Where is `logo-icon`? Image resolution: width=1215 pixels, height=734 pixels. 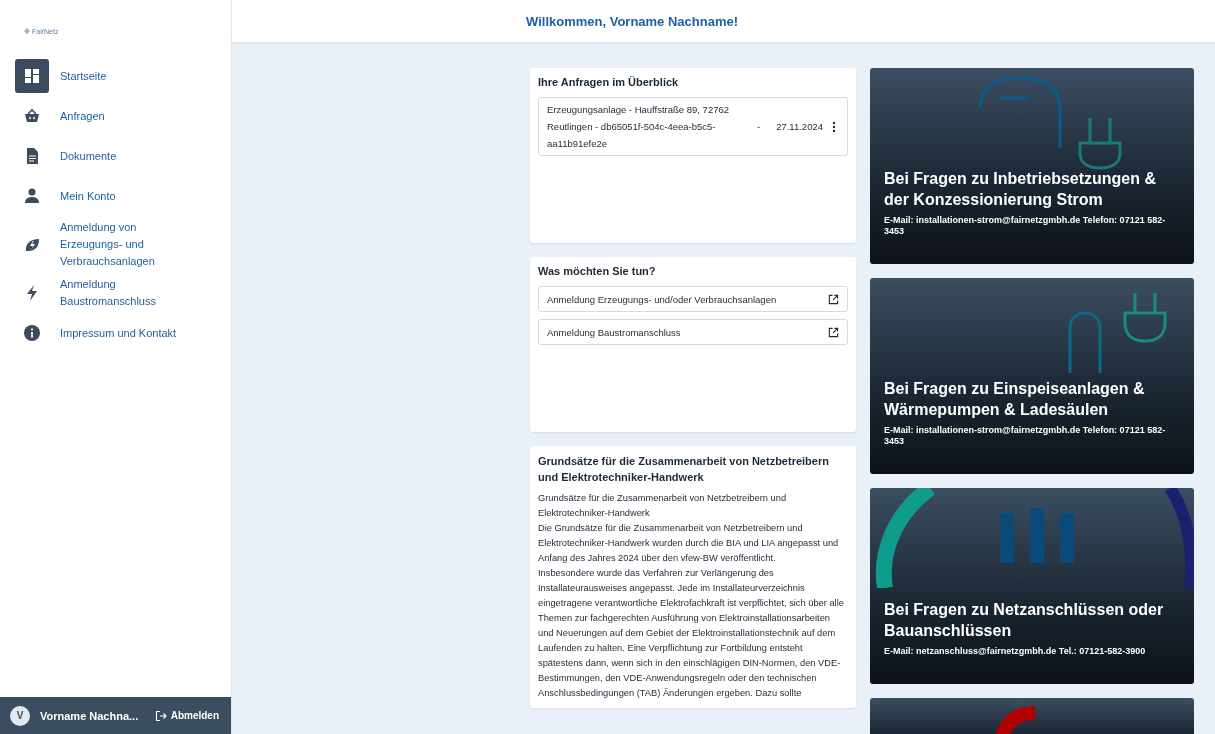
logo-icon is located at coordinates (27, 31).